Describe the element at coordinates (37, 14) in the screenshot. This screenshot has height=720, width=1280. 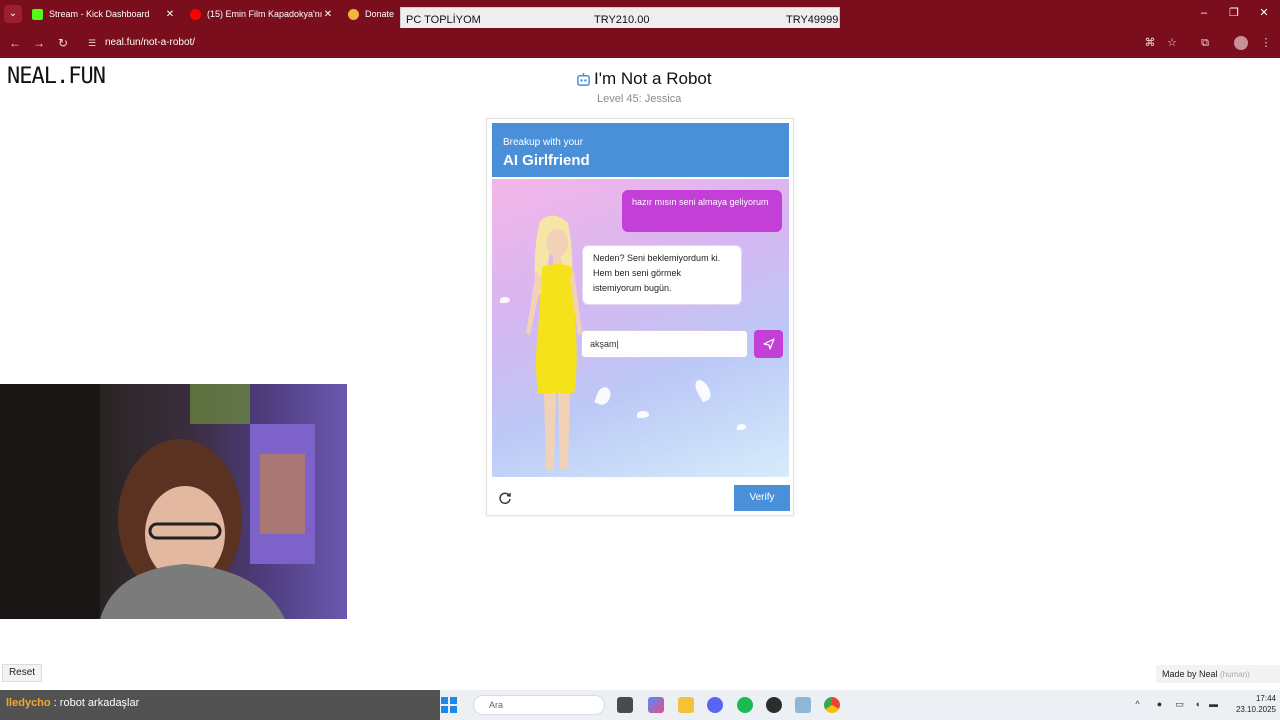
I see `kick-icon` at that location.